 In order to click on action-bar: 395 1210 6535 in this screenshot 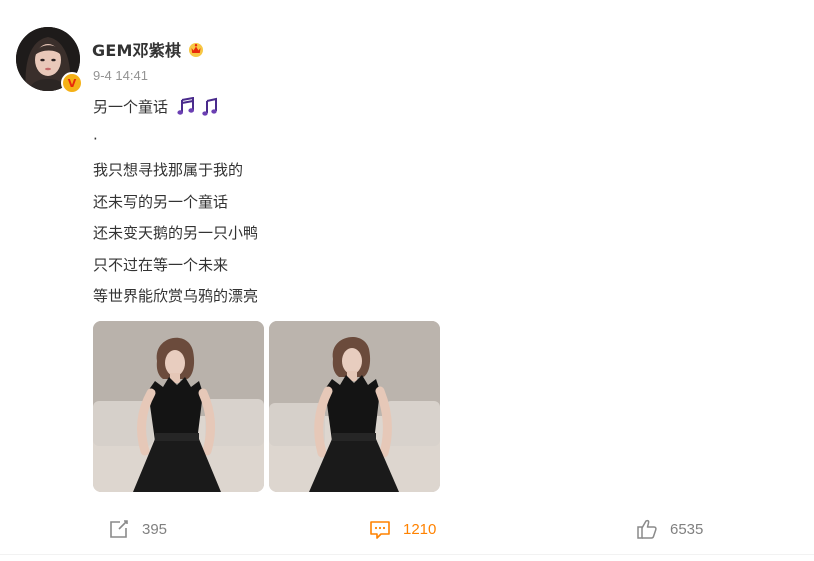, I will do `click(407, 530)`.